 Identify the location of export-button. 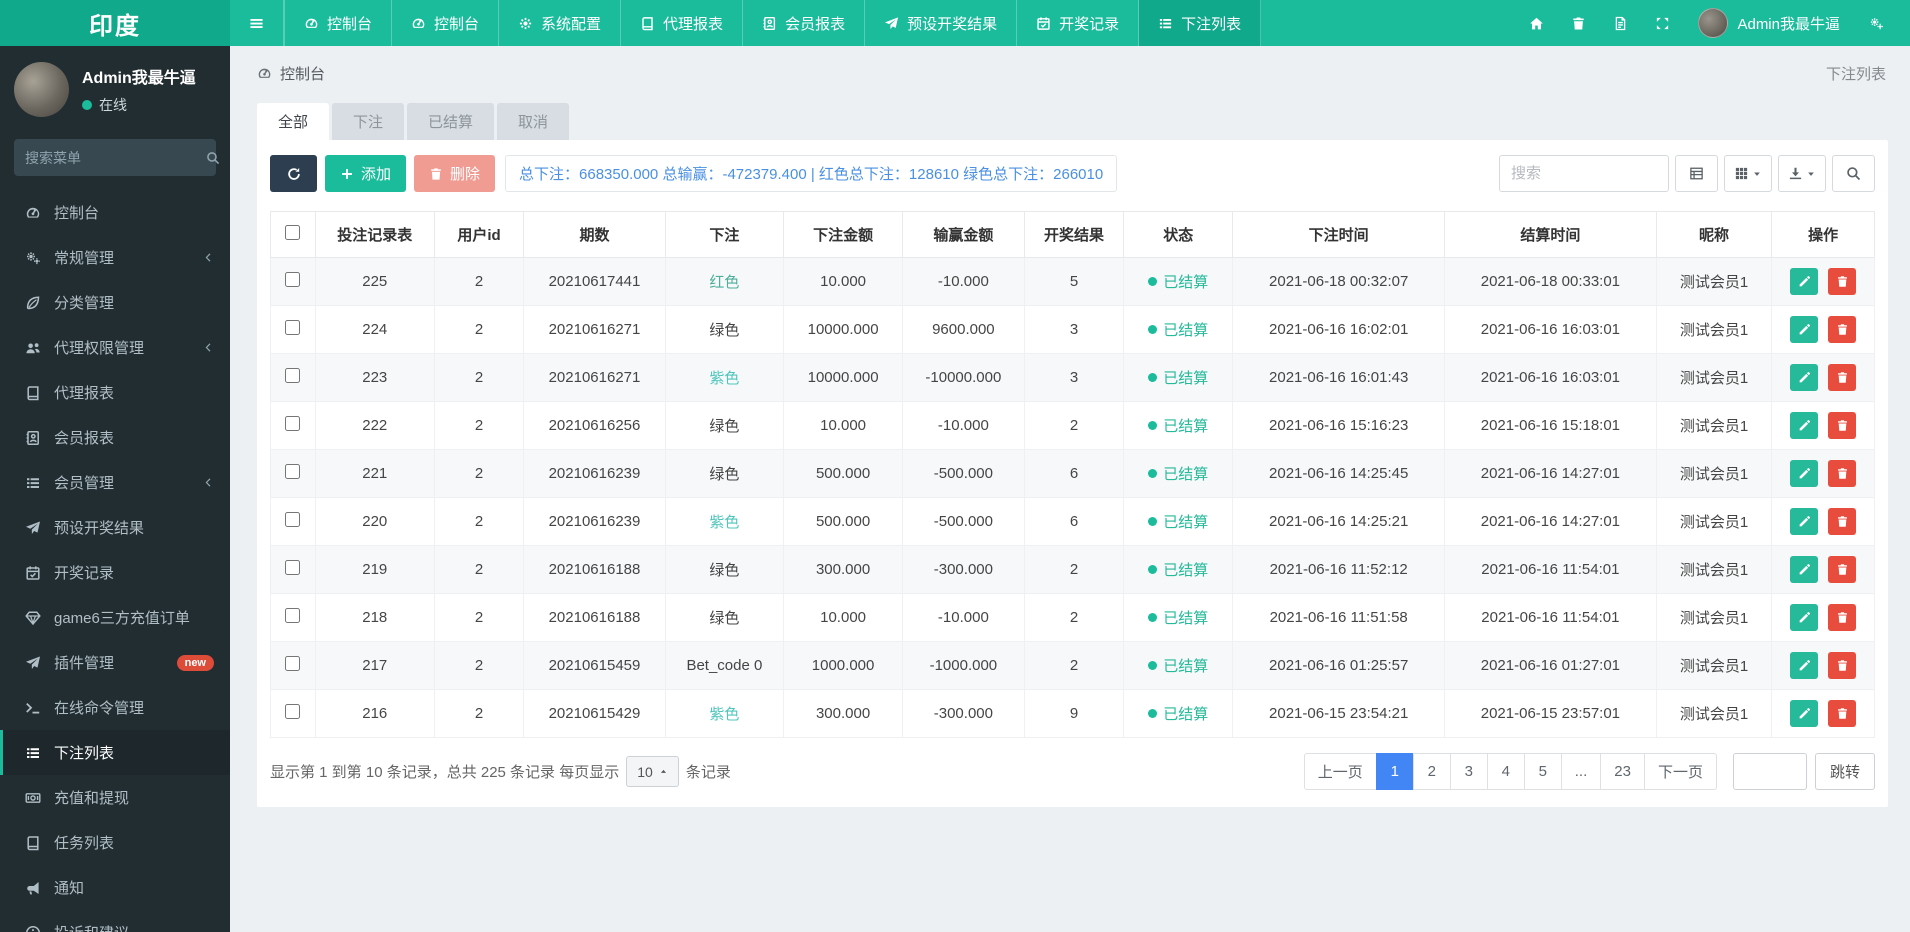
(1802, 173).